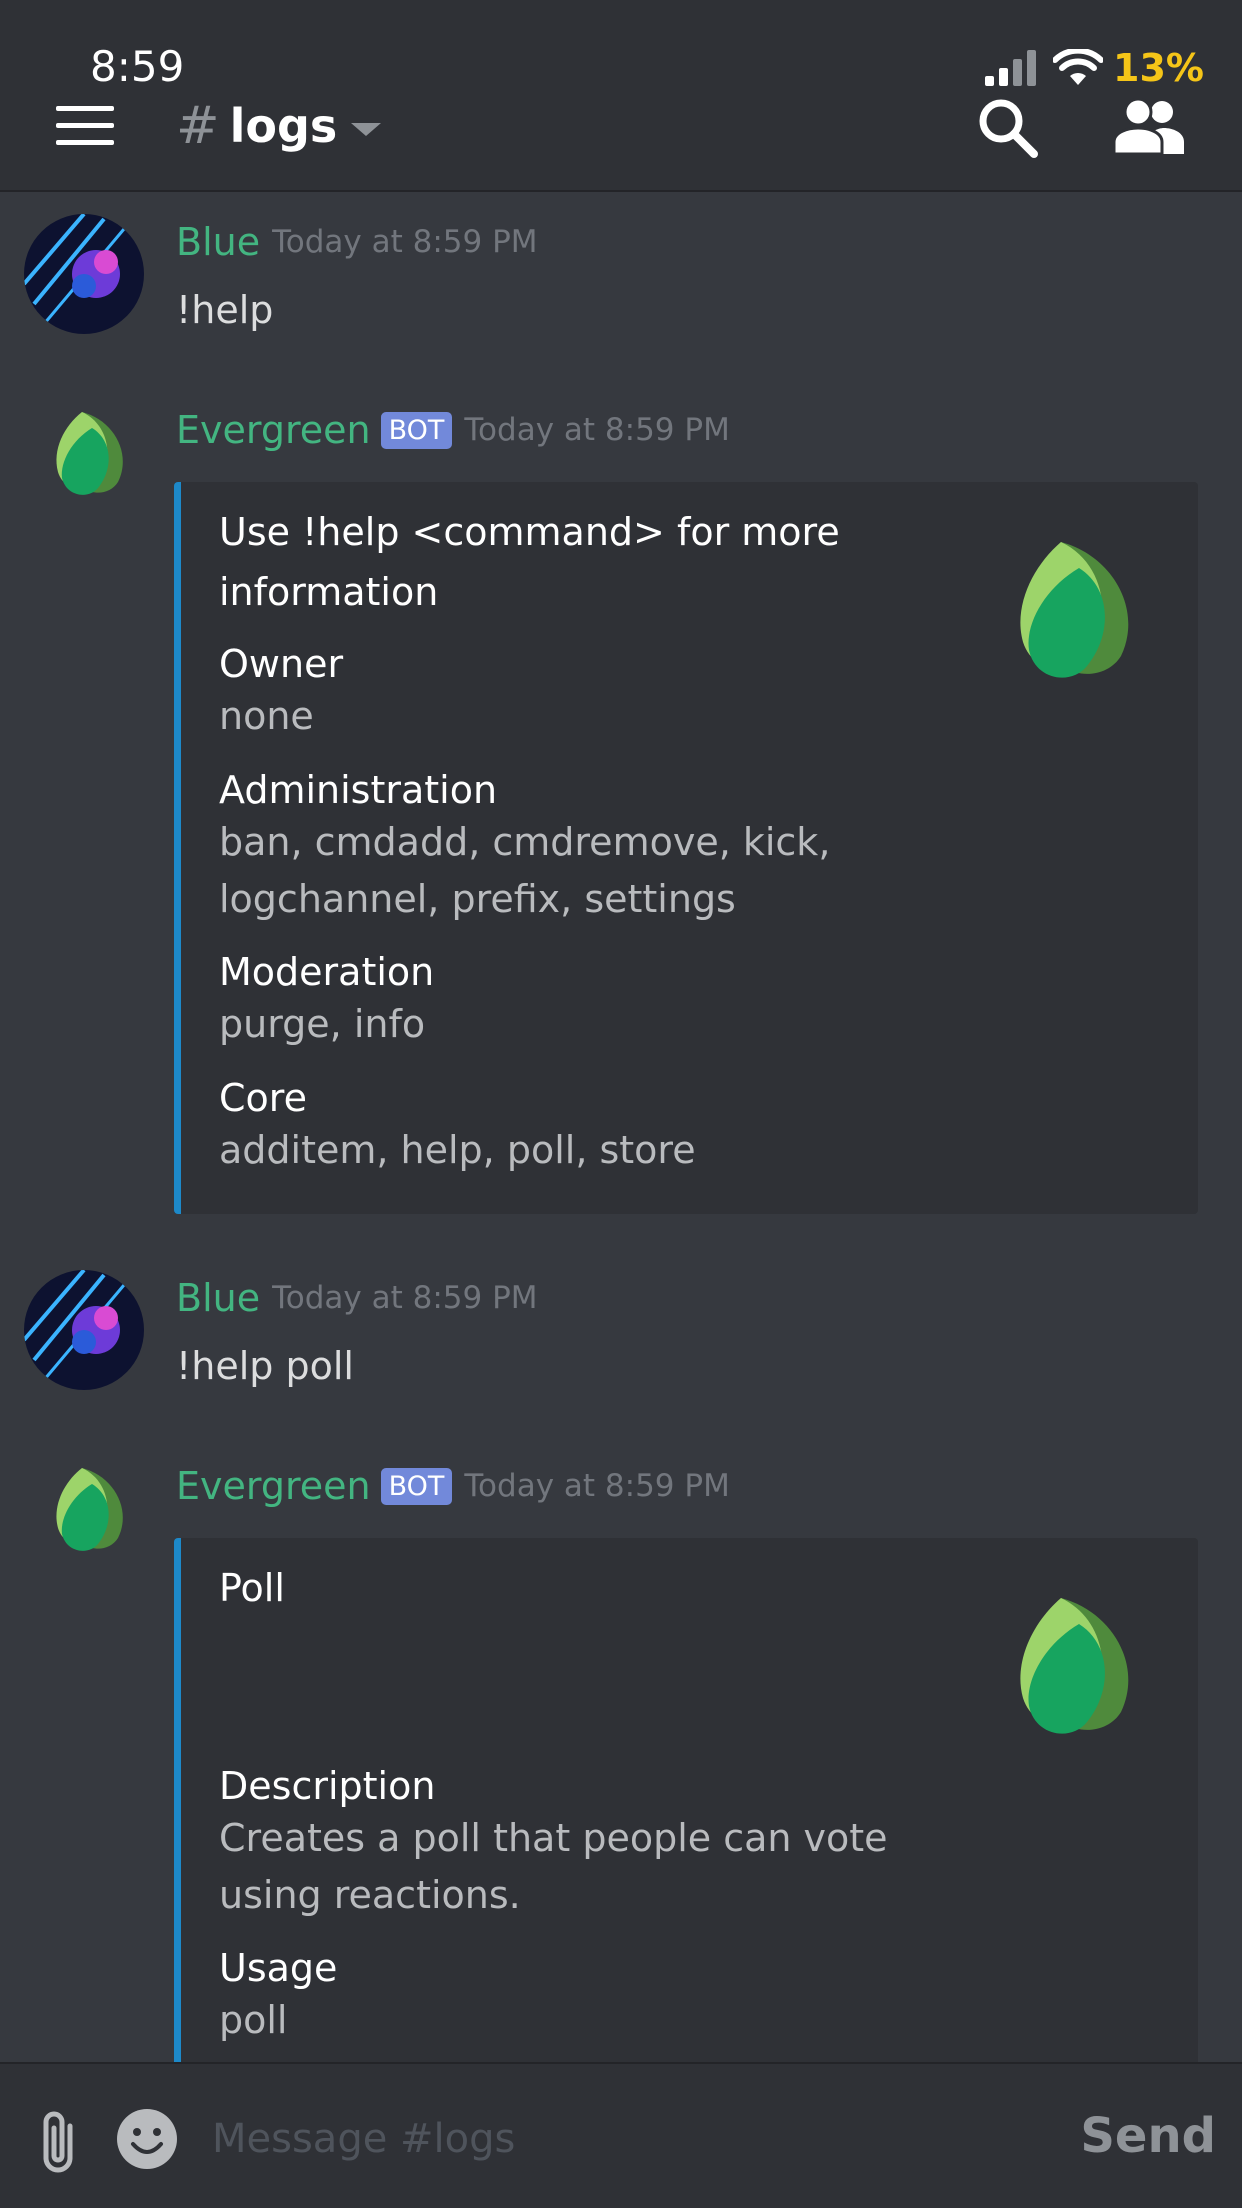 This screenshot has height=2208, width=1242. I want to click on embed-field-name: Administration, so click(358, 790).